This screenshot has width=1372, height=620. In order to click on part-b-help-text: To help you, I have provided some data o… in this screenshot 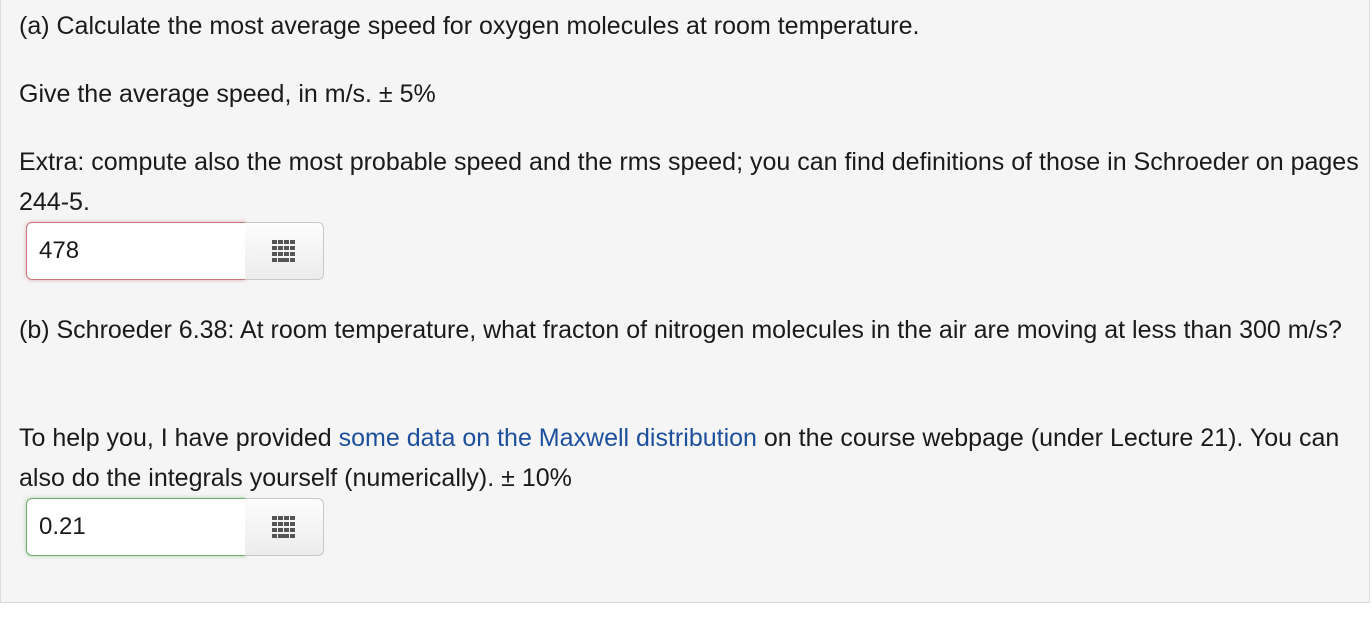, I will do `click(689, 458)`.